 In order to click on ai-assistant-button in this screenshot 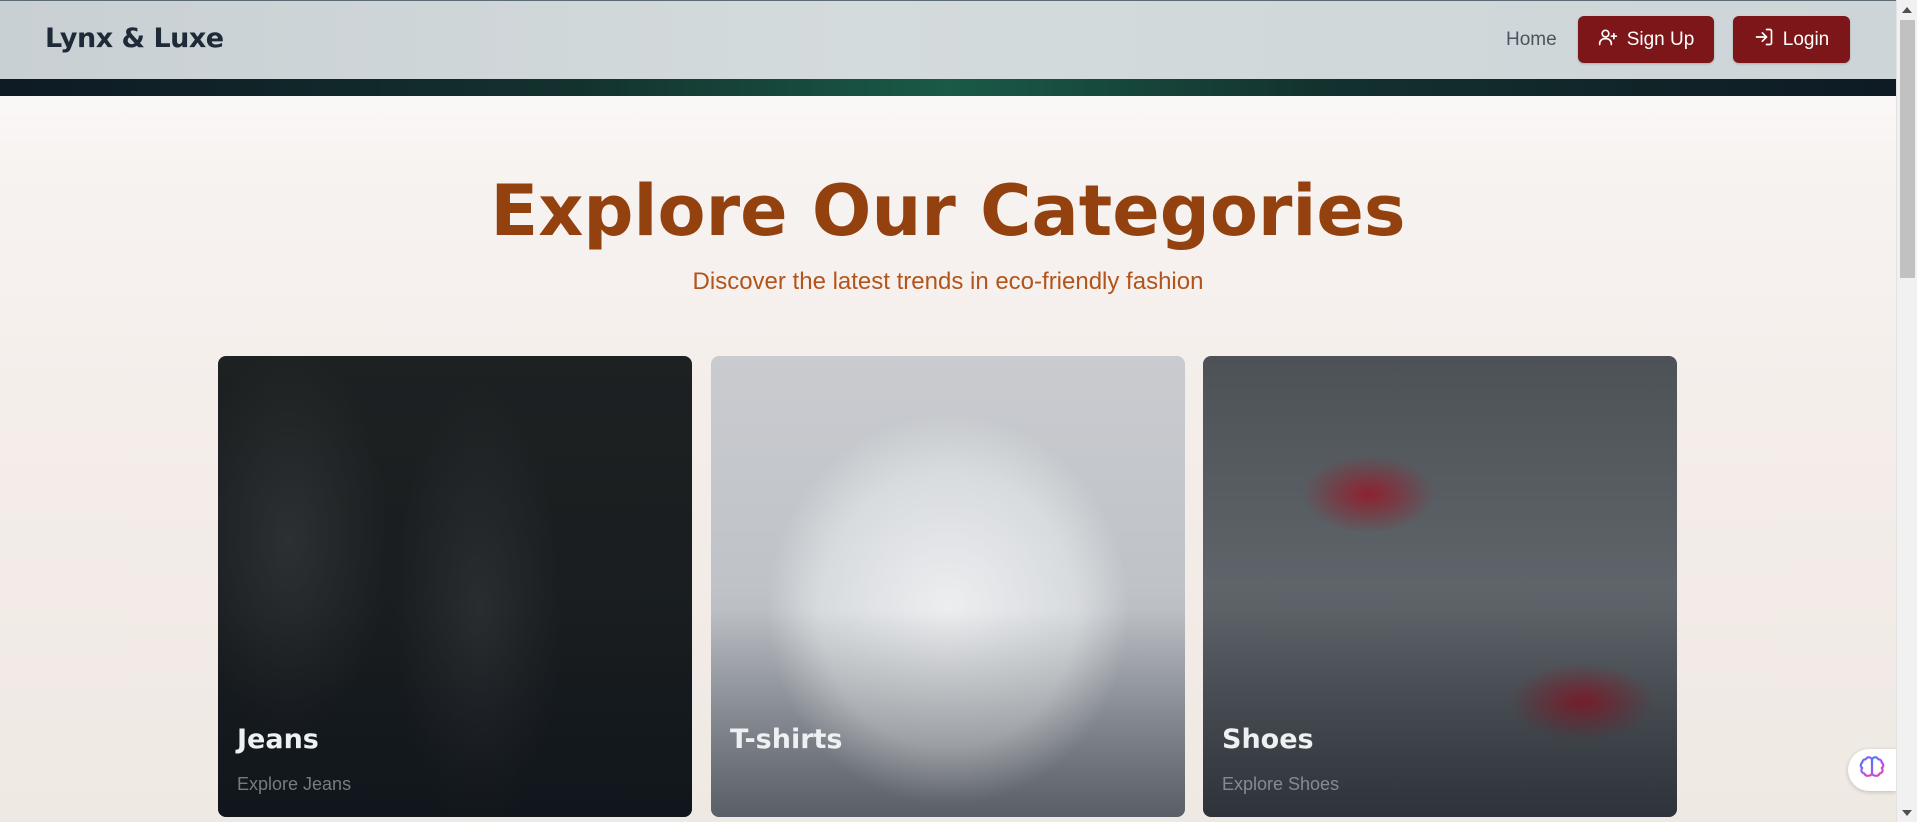, I will do `click(1872, 770)`.